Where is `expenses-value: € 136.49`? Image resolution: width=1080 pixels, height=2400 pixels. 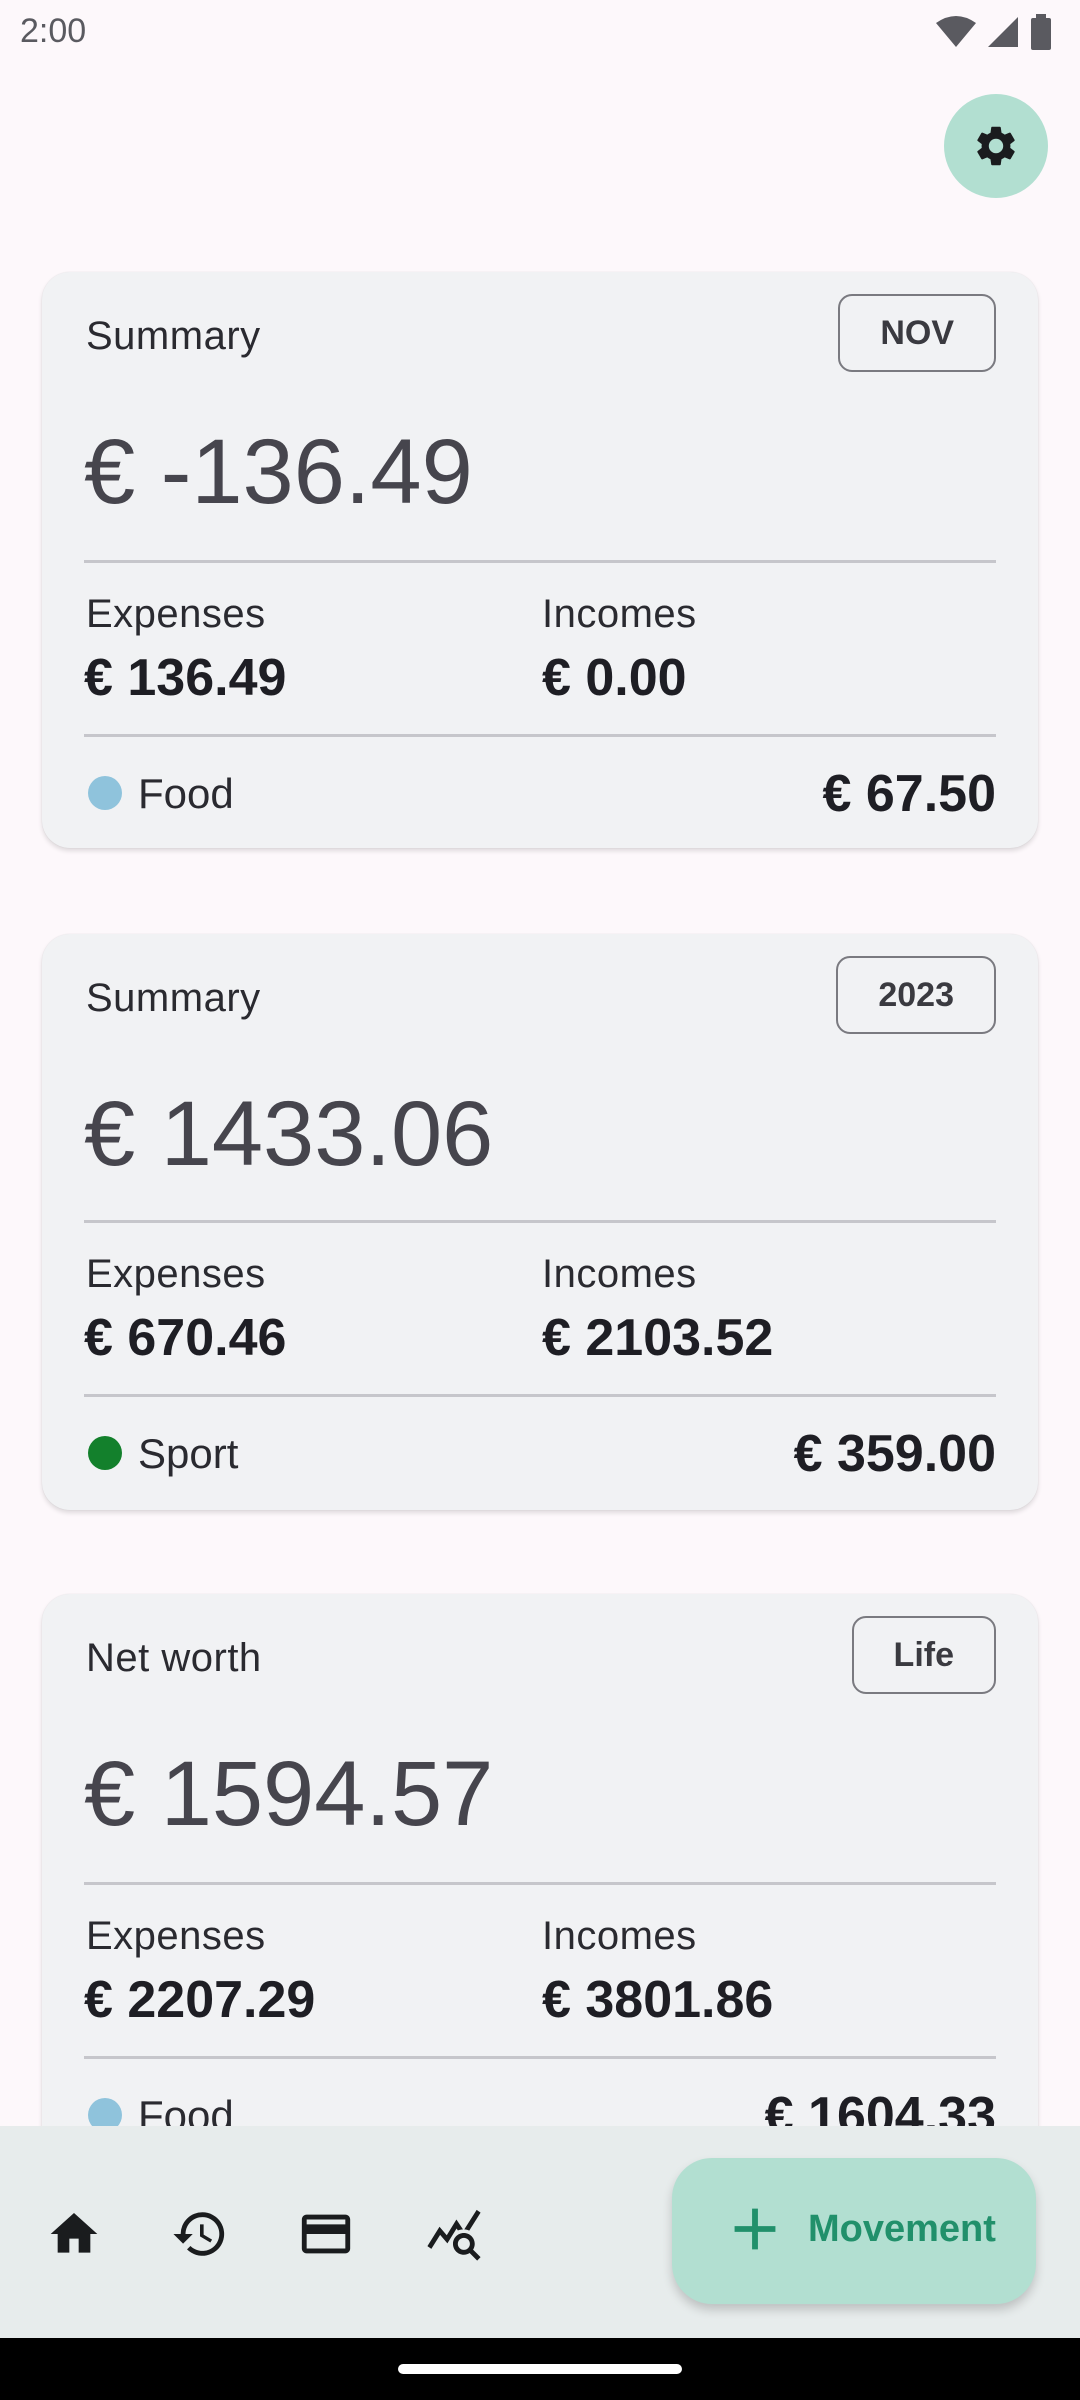
expenses-value: € 136.49 is located at coordinates (185, 678).